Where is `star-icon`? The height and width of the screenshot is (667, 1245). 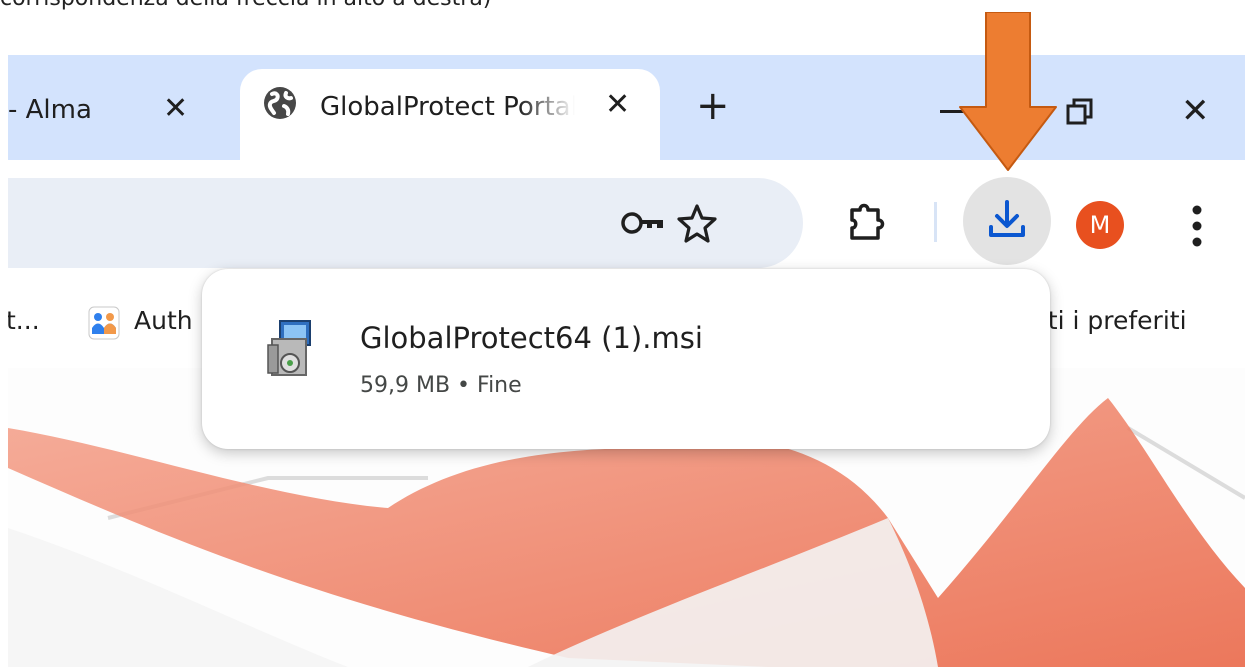 star-icon is located at coordinates (697, 223).